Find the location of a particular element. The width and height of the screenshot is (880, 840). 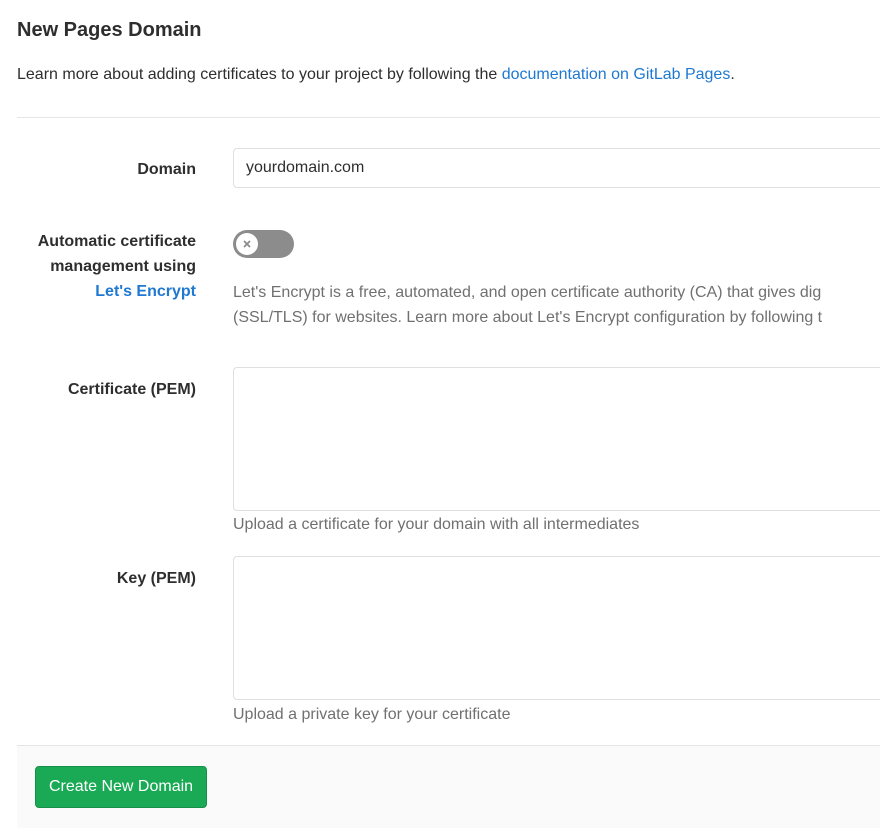

auto-cert-label-line1: Automatic certificate is located at coordinates (116, 241).